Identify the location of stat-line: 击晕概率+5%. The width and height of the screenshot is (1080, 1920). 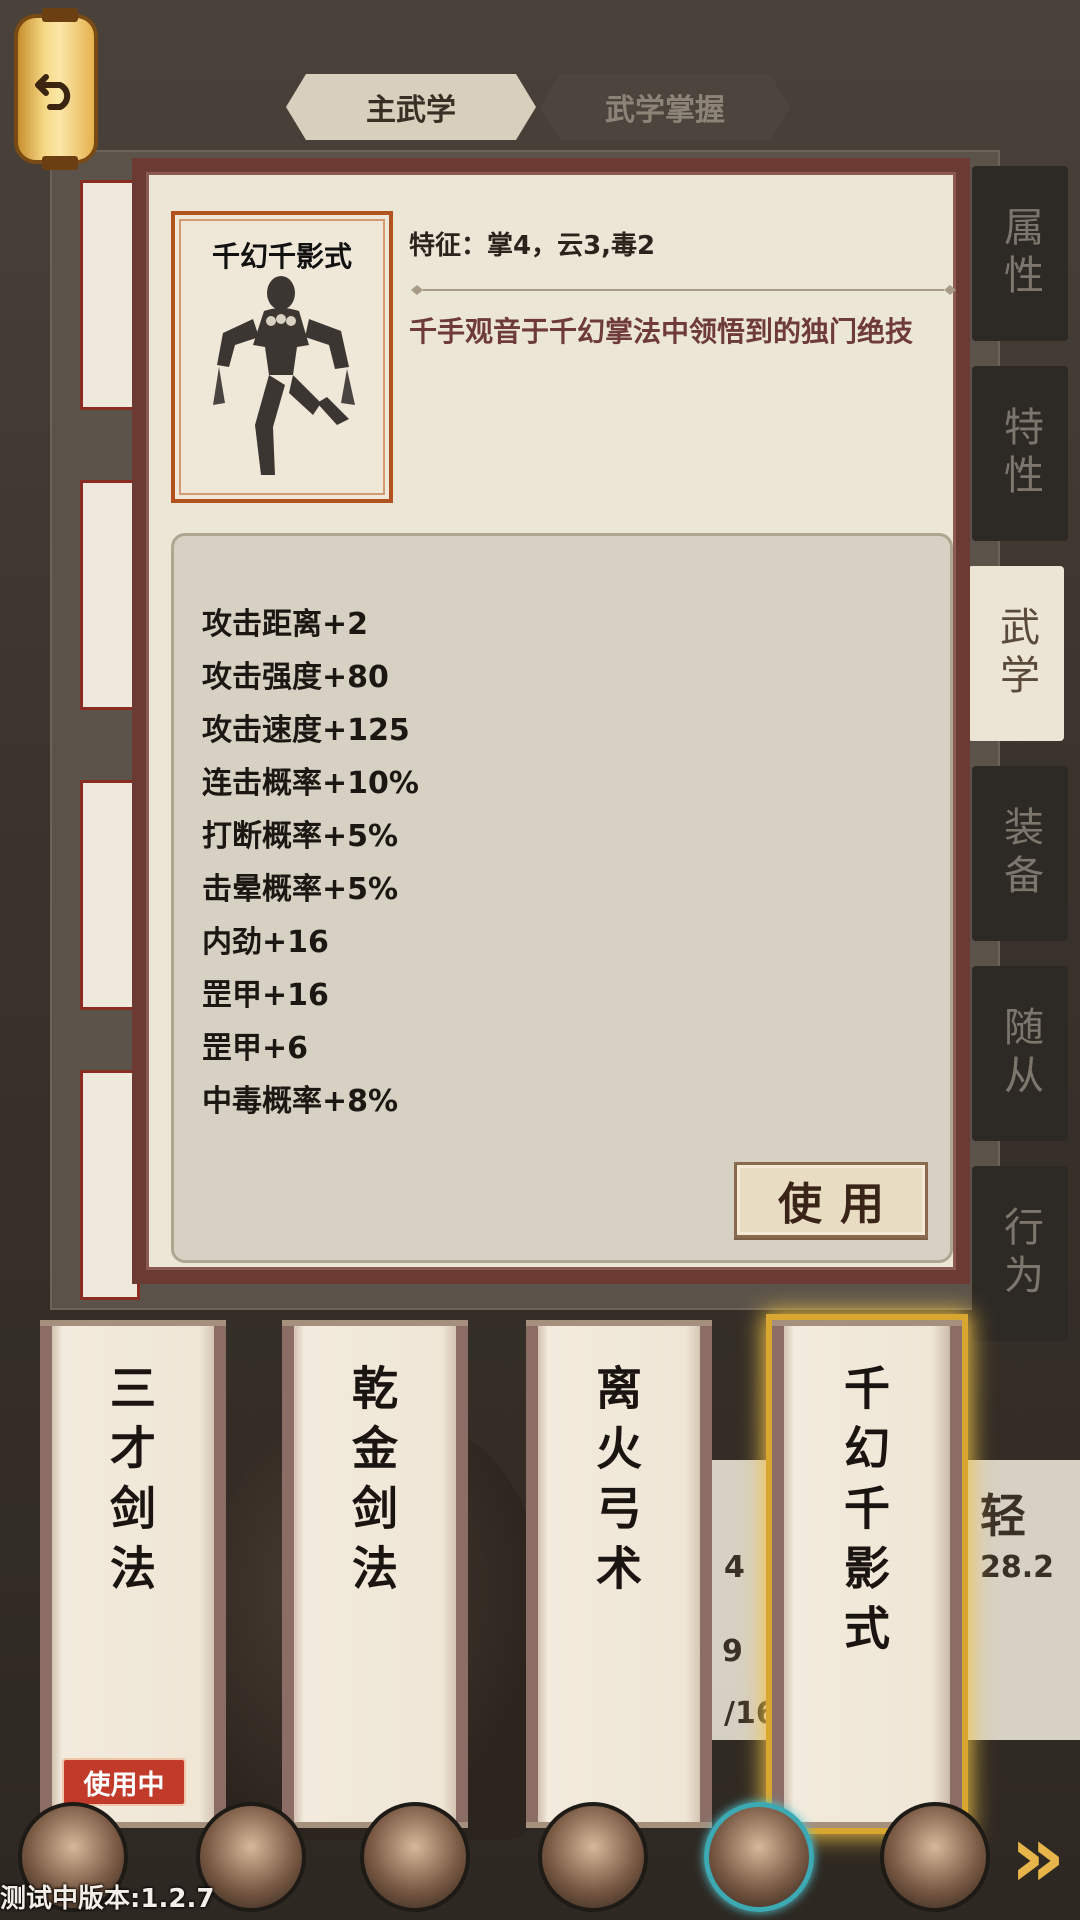
(300, 889).